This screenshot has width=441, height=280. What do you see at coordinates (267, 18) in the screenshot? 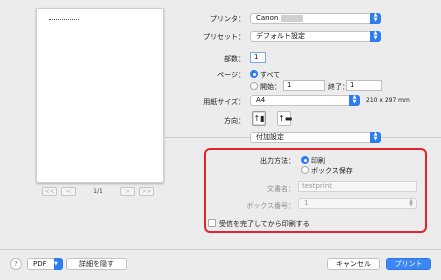
I see `printer-value: Canon` at bounding box center [267, 18].